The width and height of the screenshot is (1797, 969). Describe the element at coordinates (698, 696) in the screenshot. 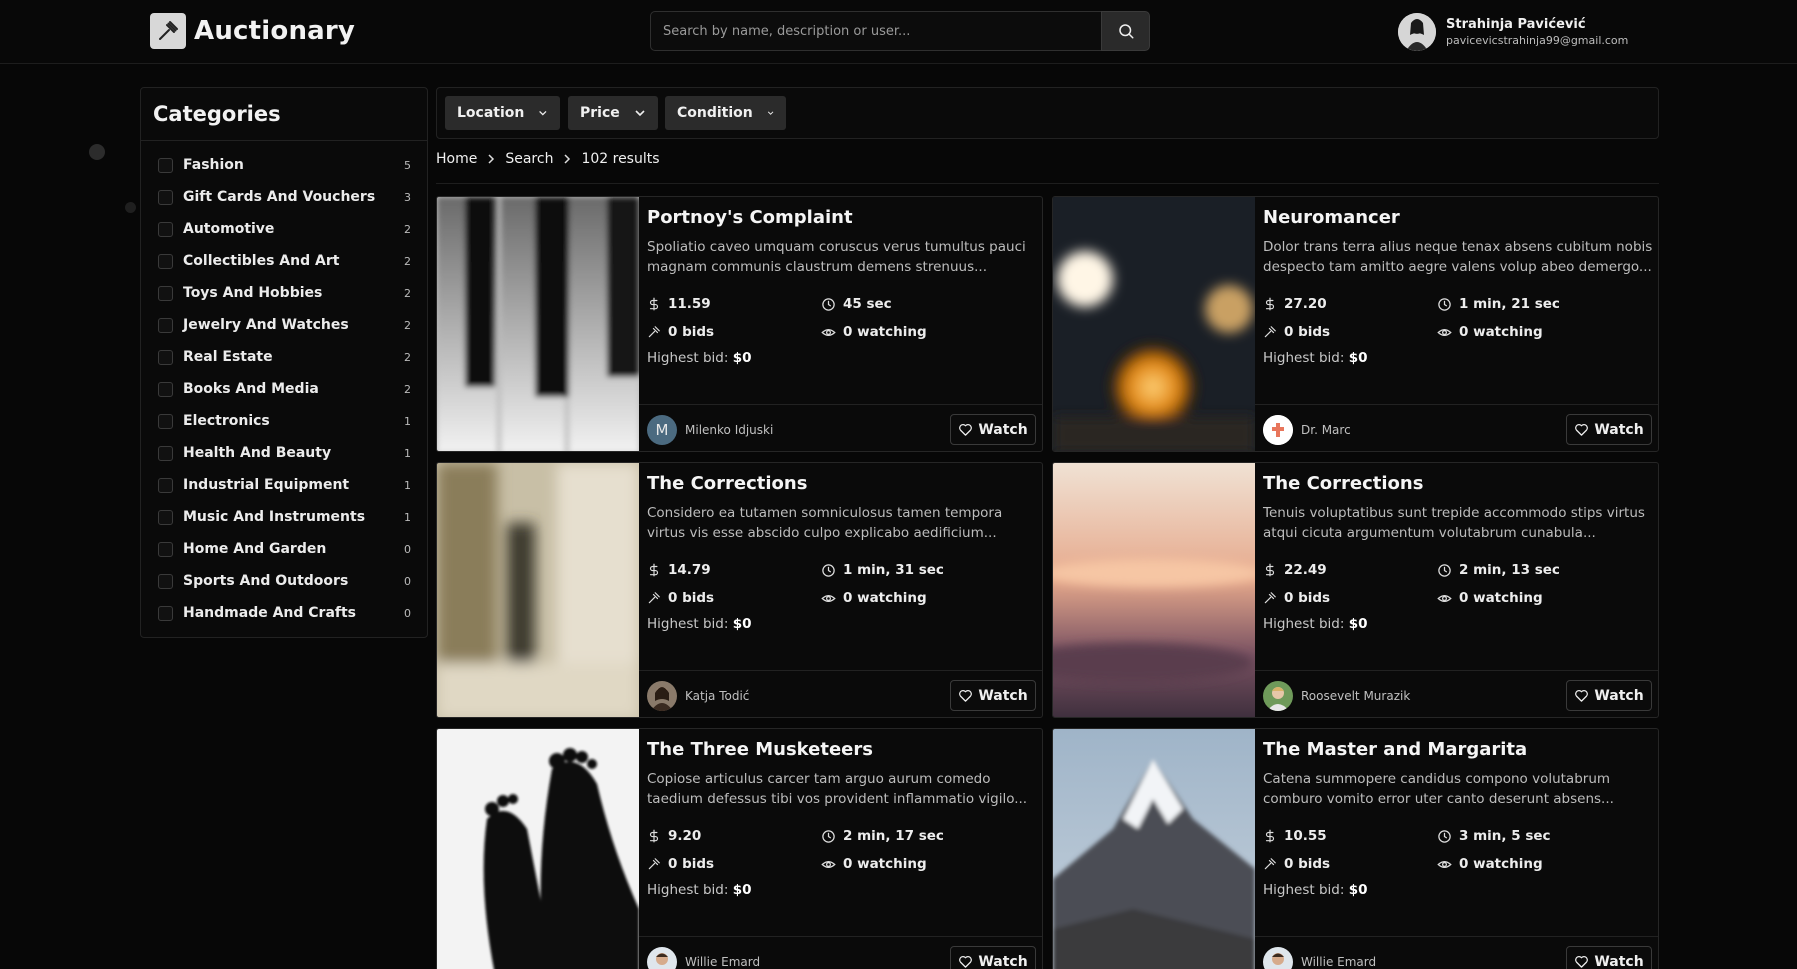

I see `seller-info: Katja Todić` at that location.